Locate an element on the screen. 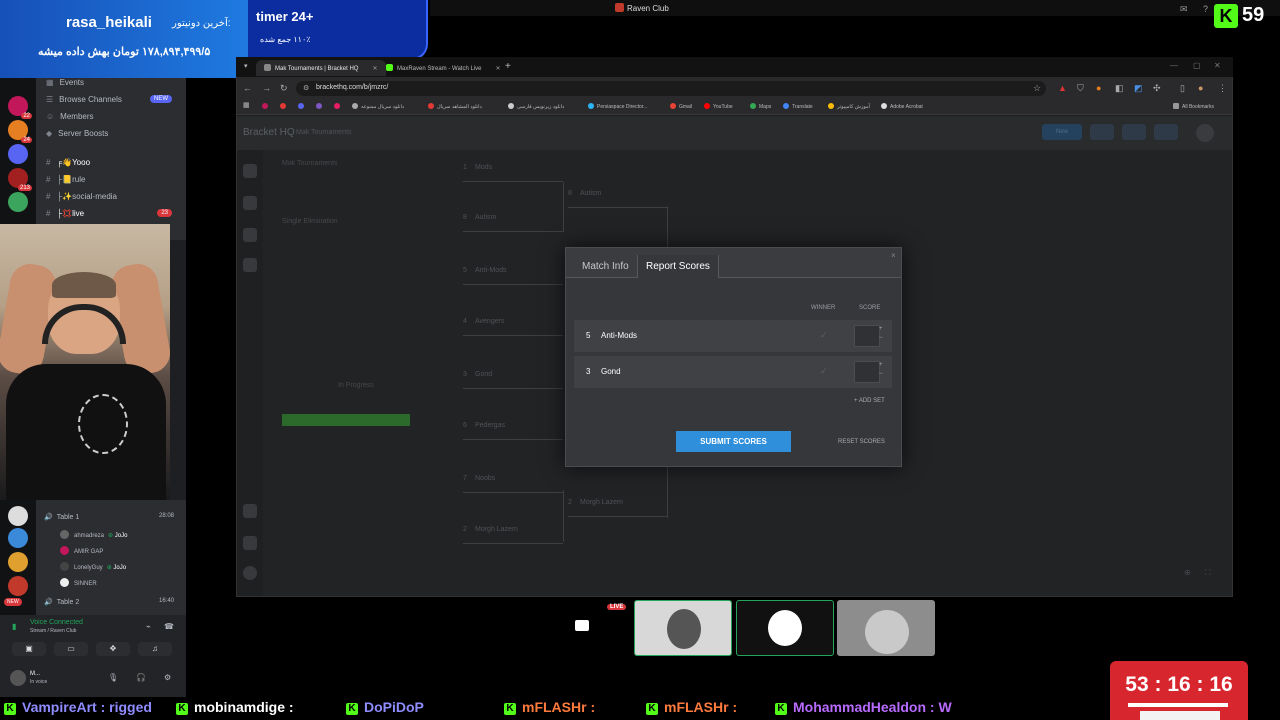 This screenshot has height=720, width=1280. acrobat-extension-icon: ▲ is located at coordinates (1062, 88).